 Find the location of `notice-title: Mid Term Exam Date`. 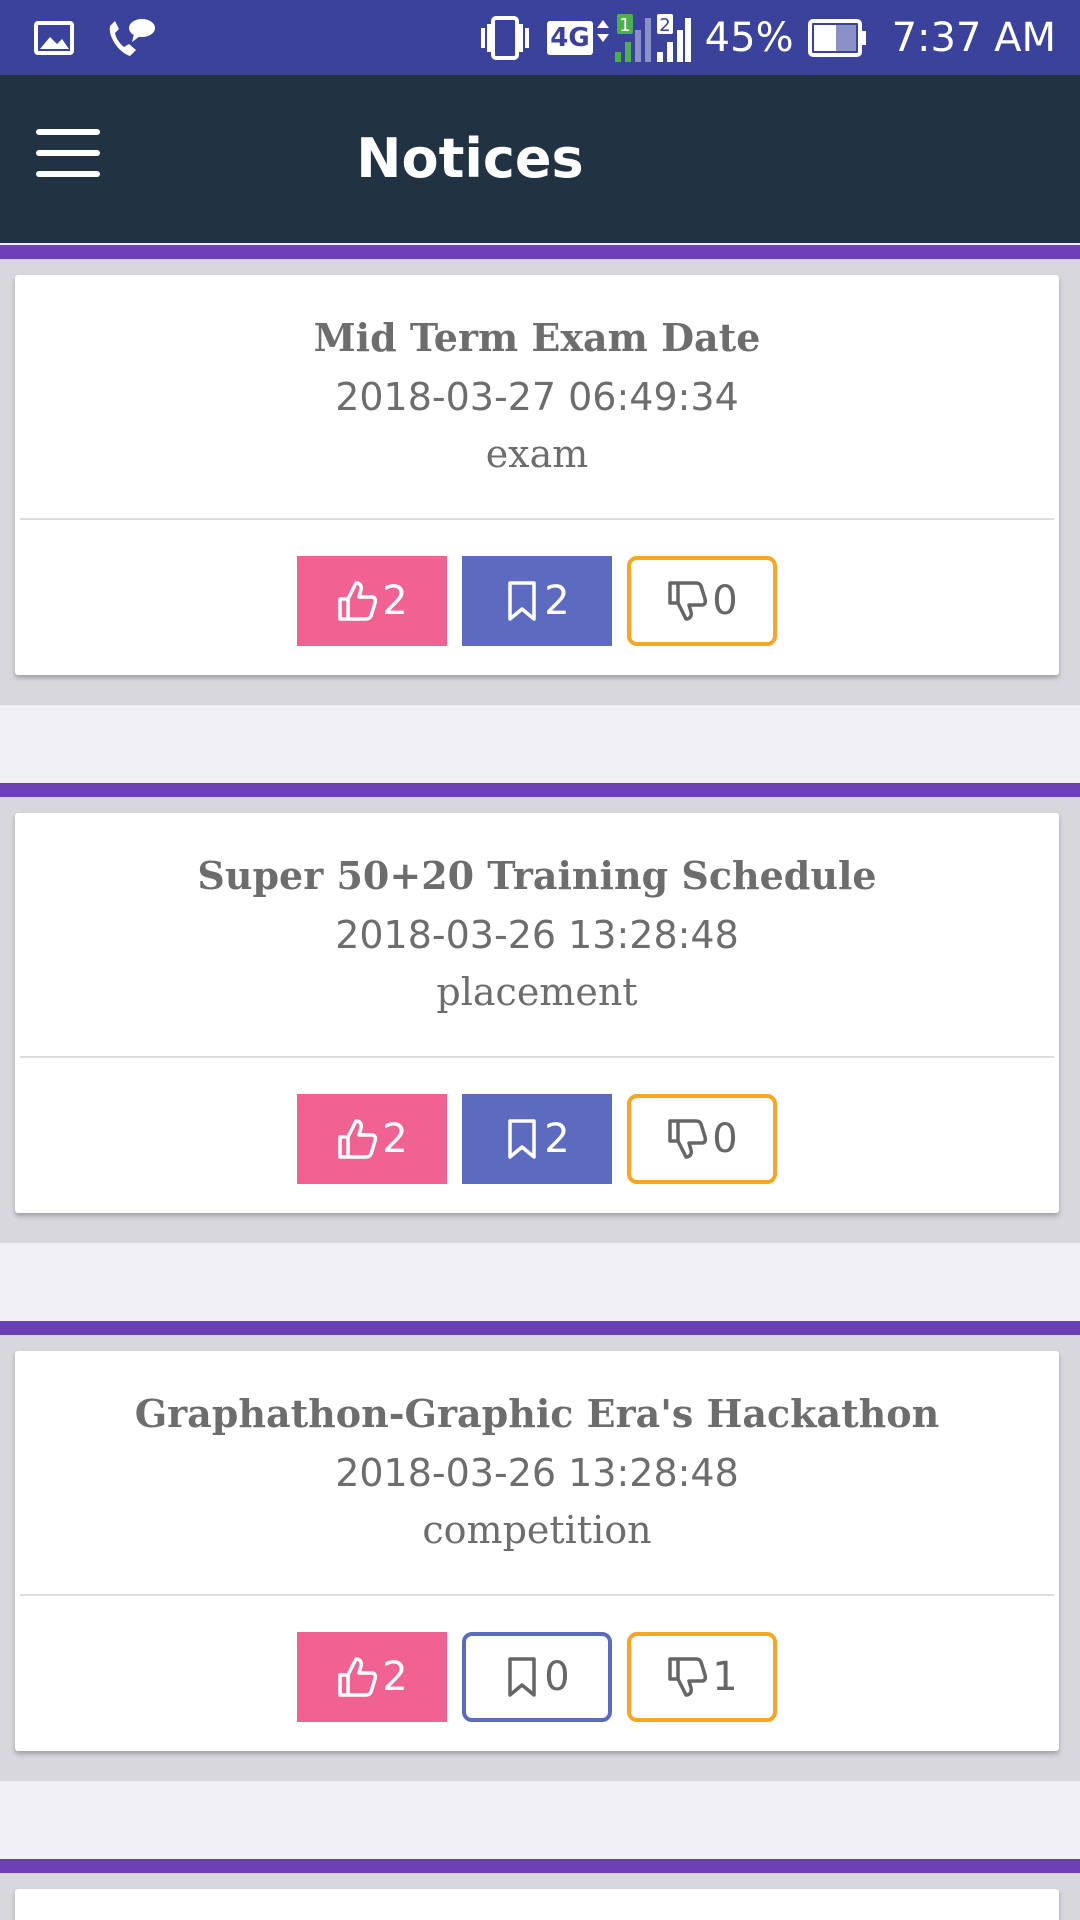

notice-title: Mid Term Exam Date is located at coordinates (537, 337).